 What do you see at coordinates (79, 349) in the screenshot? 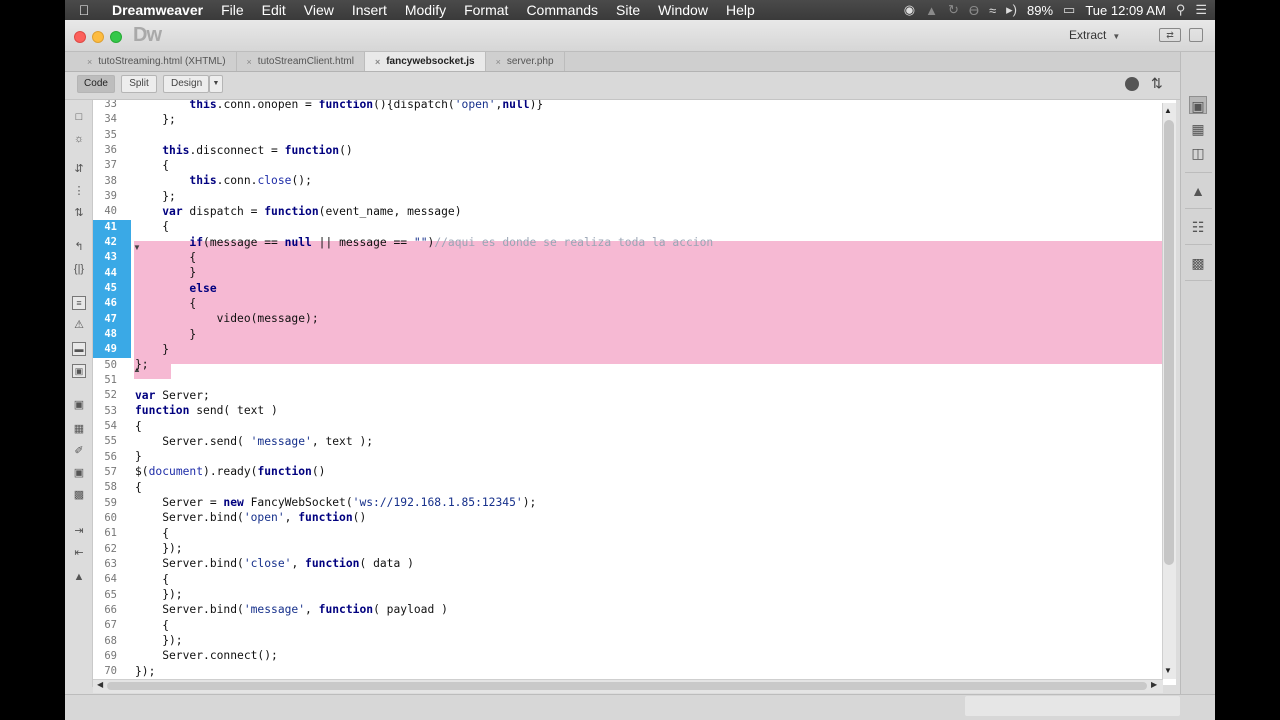
I see `syntax-error-alerts-icon: ▬` at bounding box center [79, 349].